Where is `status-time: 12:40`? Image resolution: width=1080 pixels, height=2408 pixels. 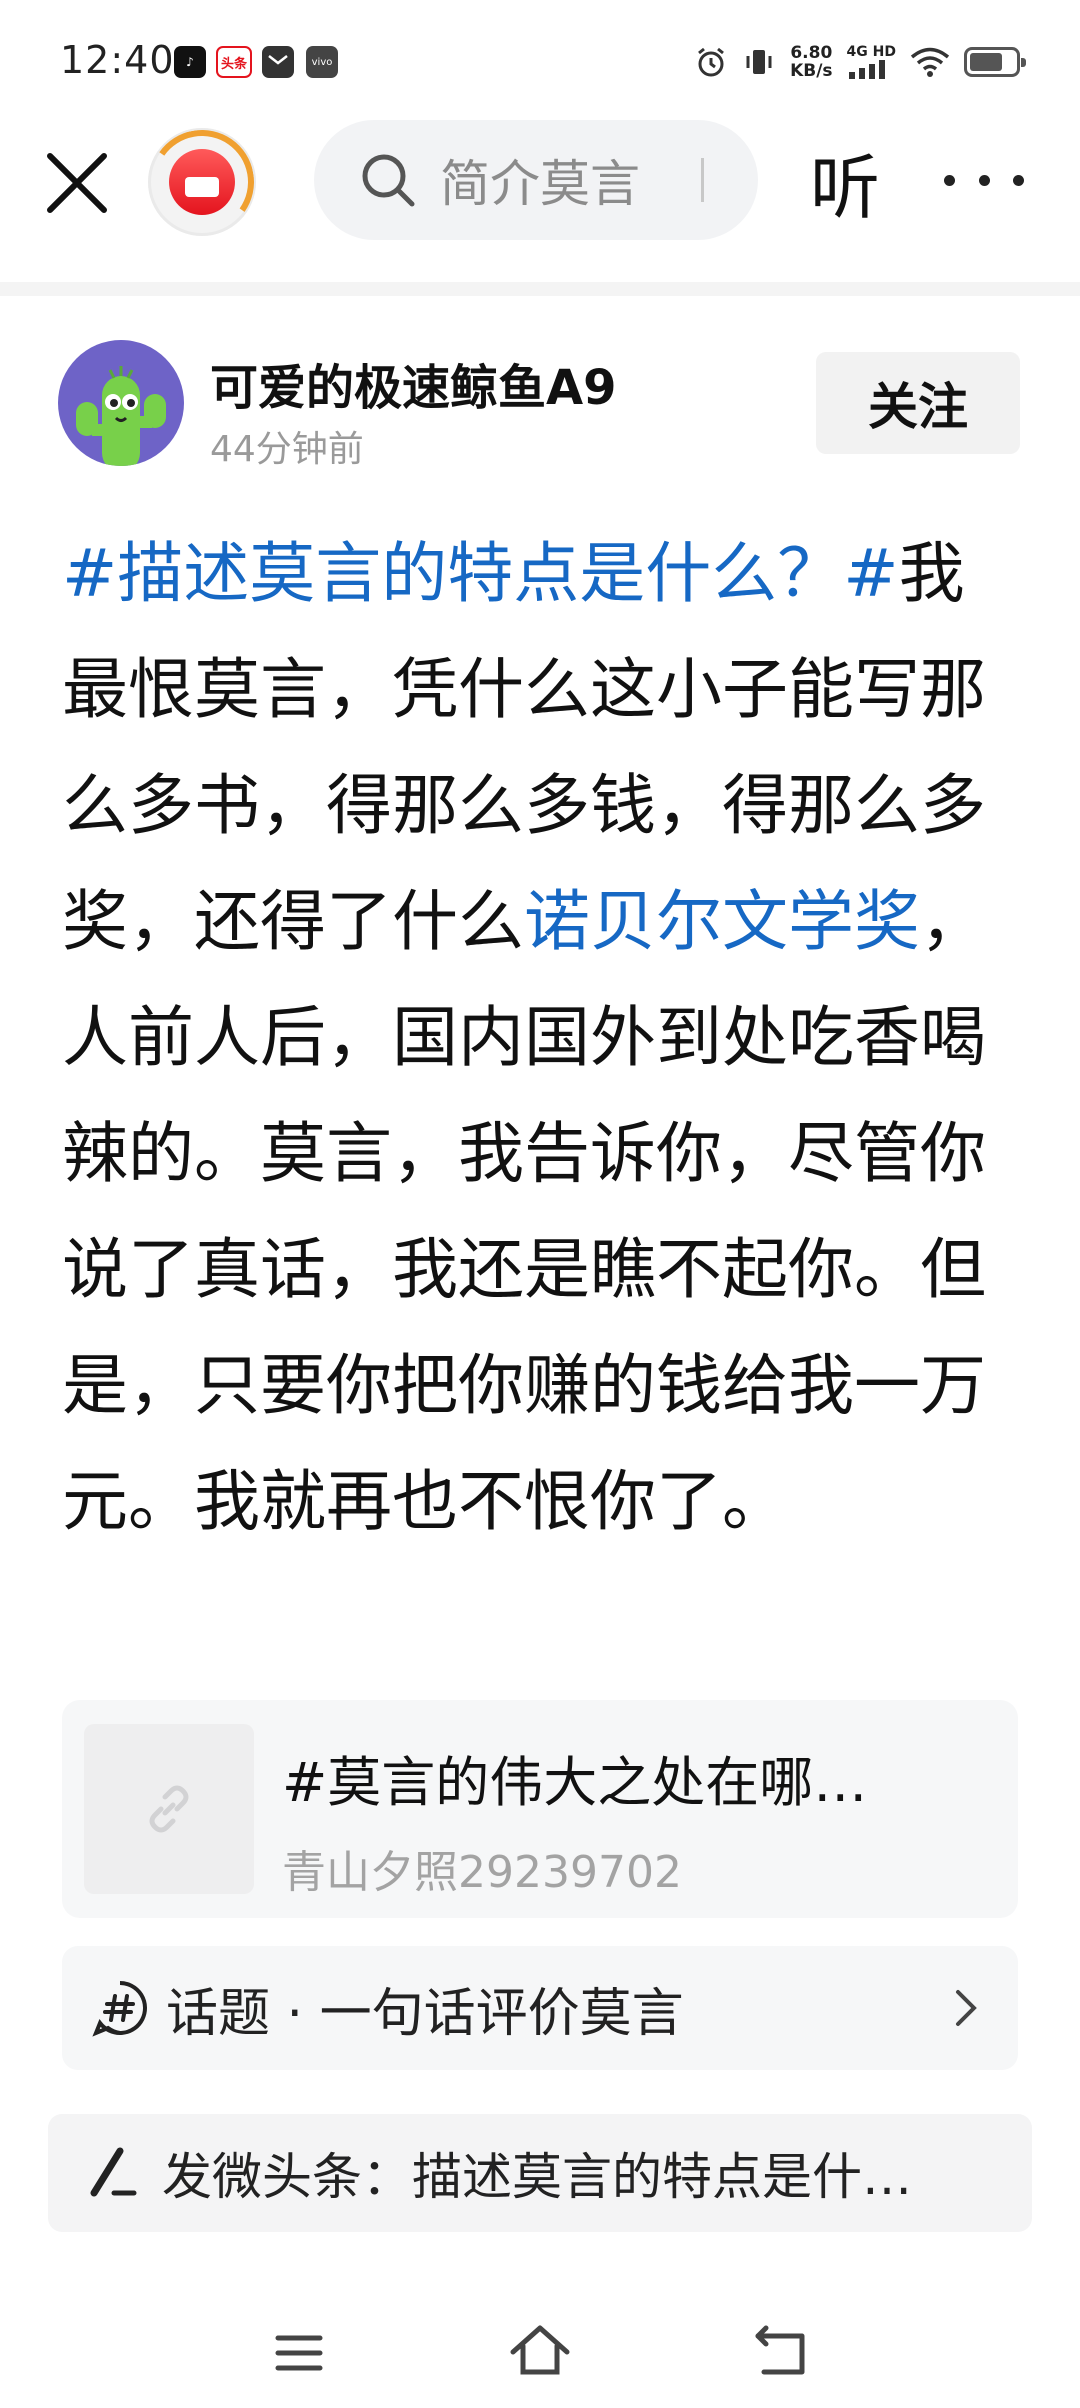
status-time: 12:40 is located at coordinates (117, 60).